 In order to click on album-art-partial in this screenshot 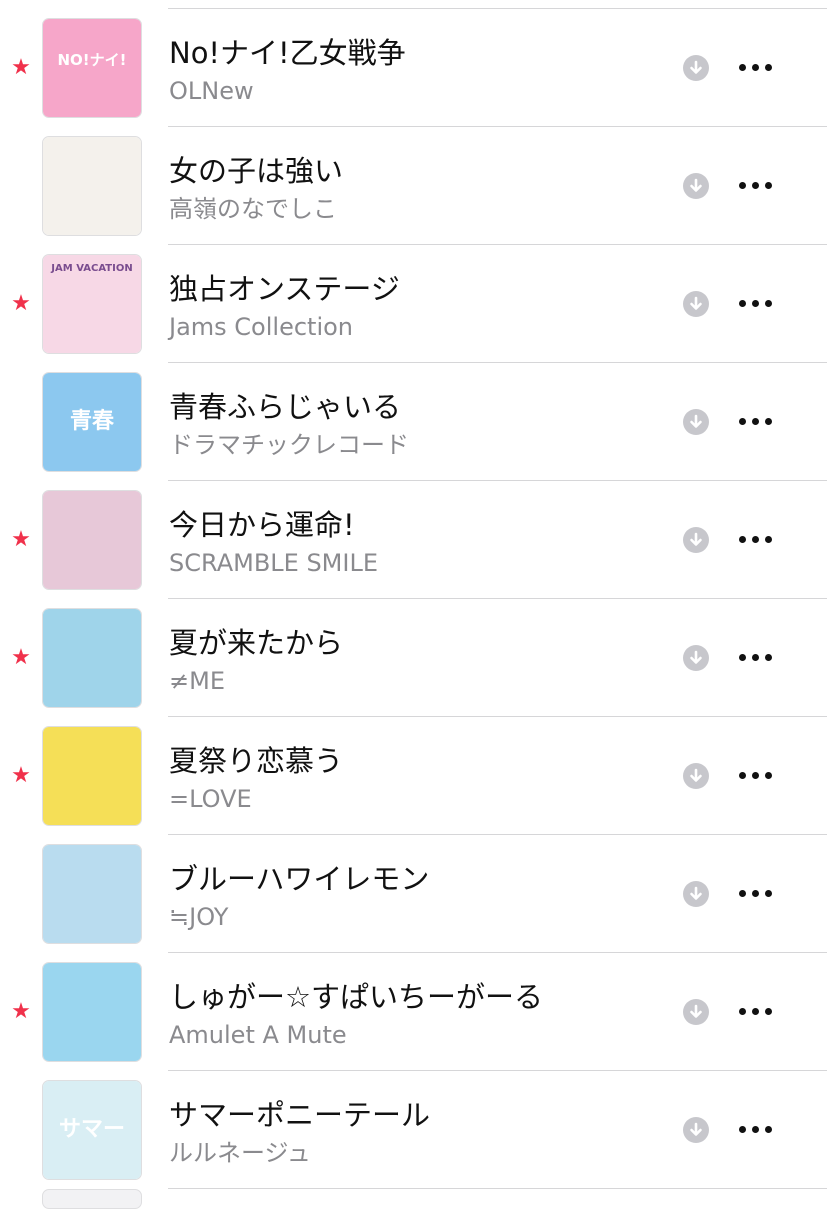, I will do `click(92, 1199)`.